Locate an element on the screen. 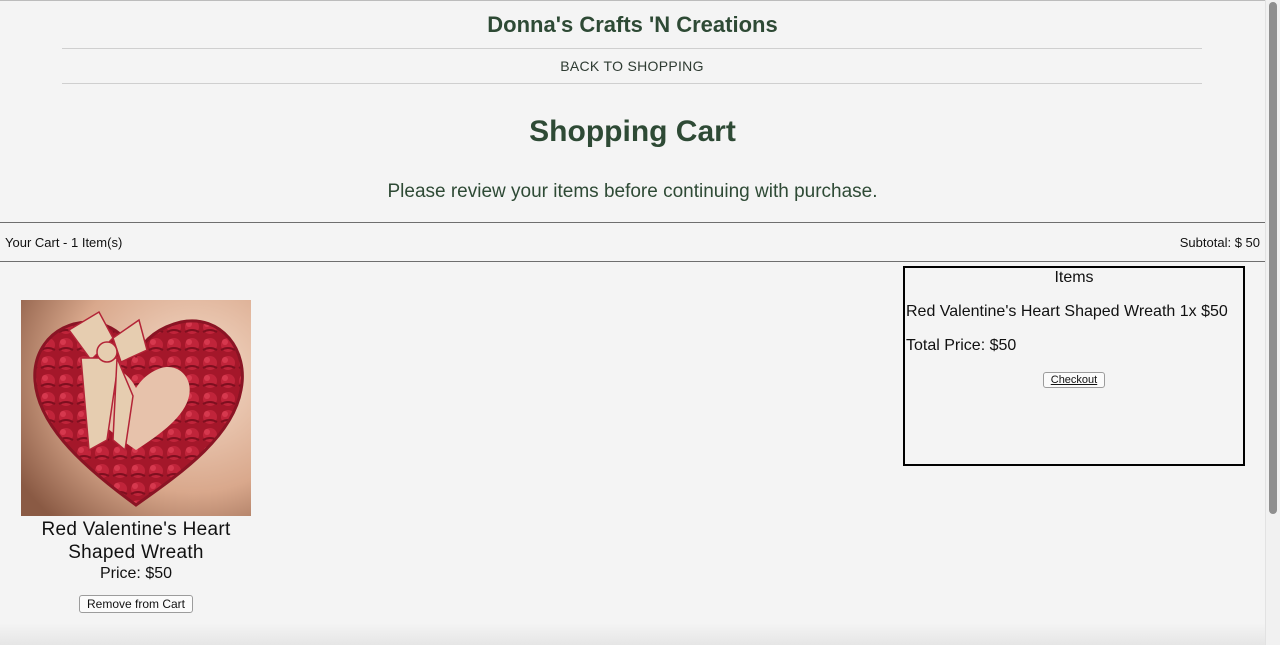 This screenshot has width=1280, height=645. cart-subtotal: Subtotal: $ 50 is located at coordinates (1219, 242).